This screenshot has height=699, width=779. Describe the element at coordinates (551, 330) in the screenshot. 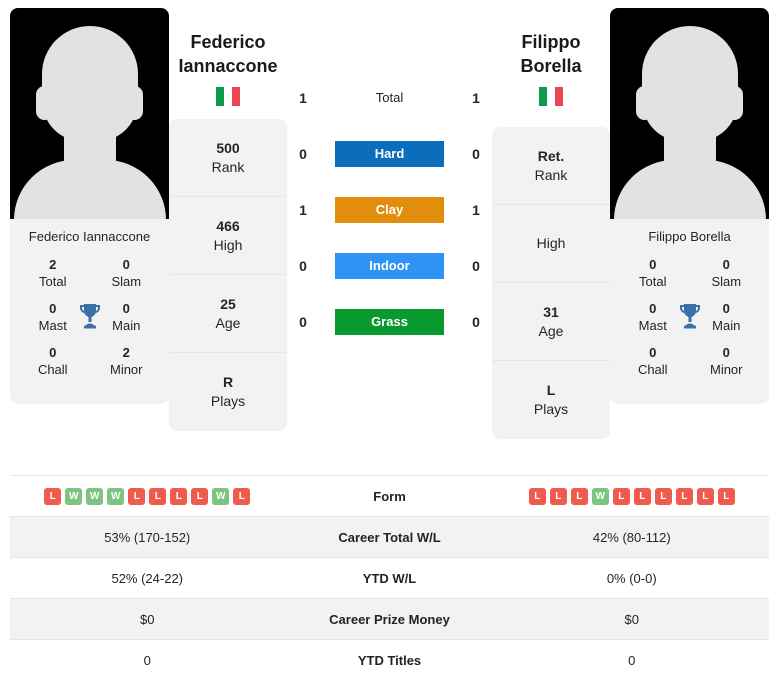

I see `info-label: Age` at that location.